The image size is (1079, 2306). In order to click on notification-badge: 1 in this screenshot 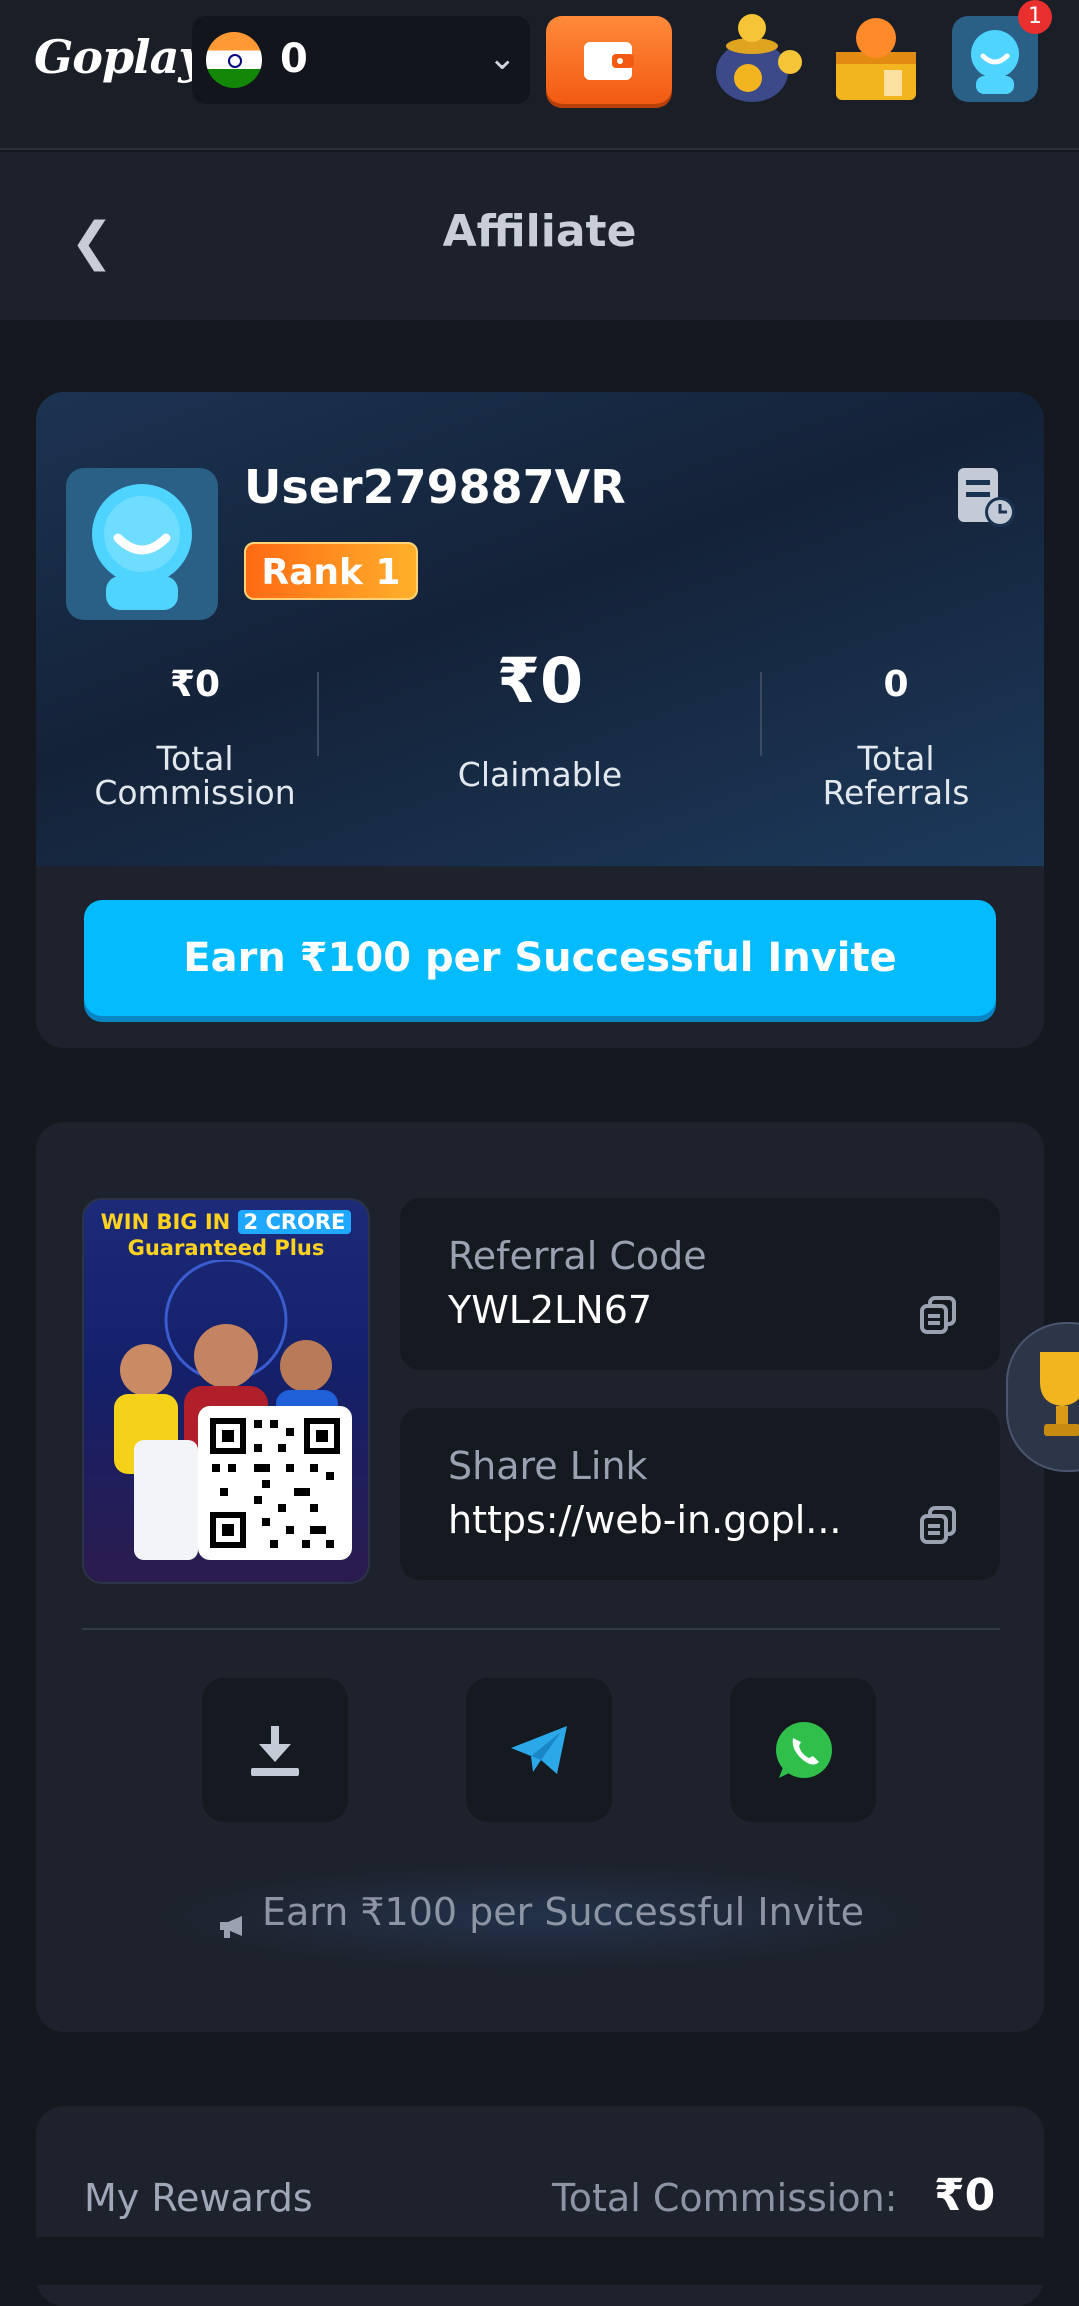, I will do `click(1035, 17)`.